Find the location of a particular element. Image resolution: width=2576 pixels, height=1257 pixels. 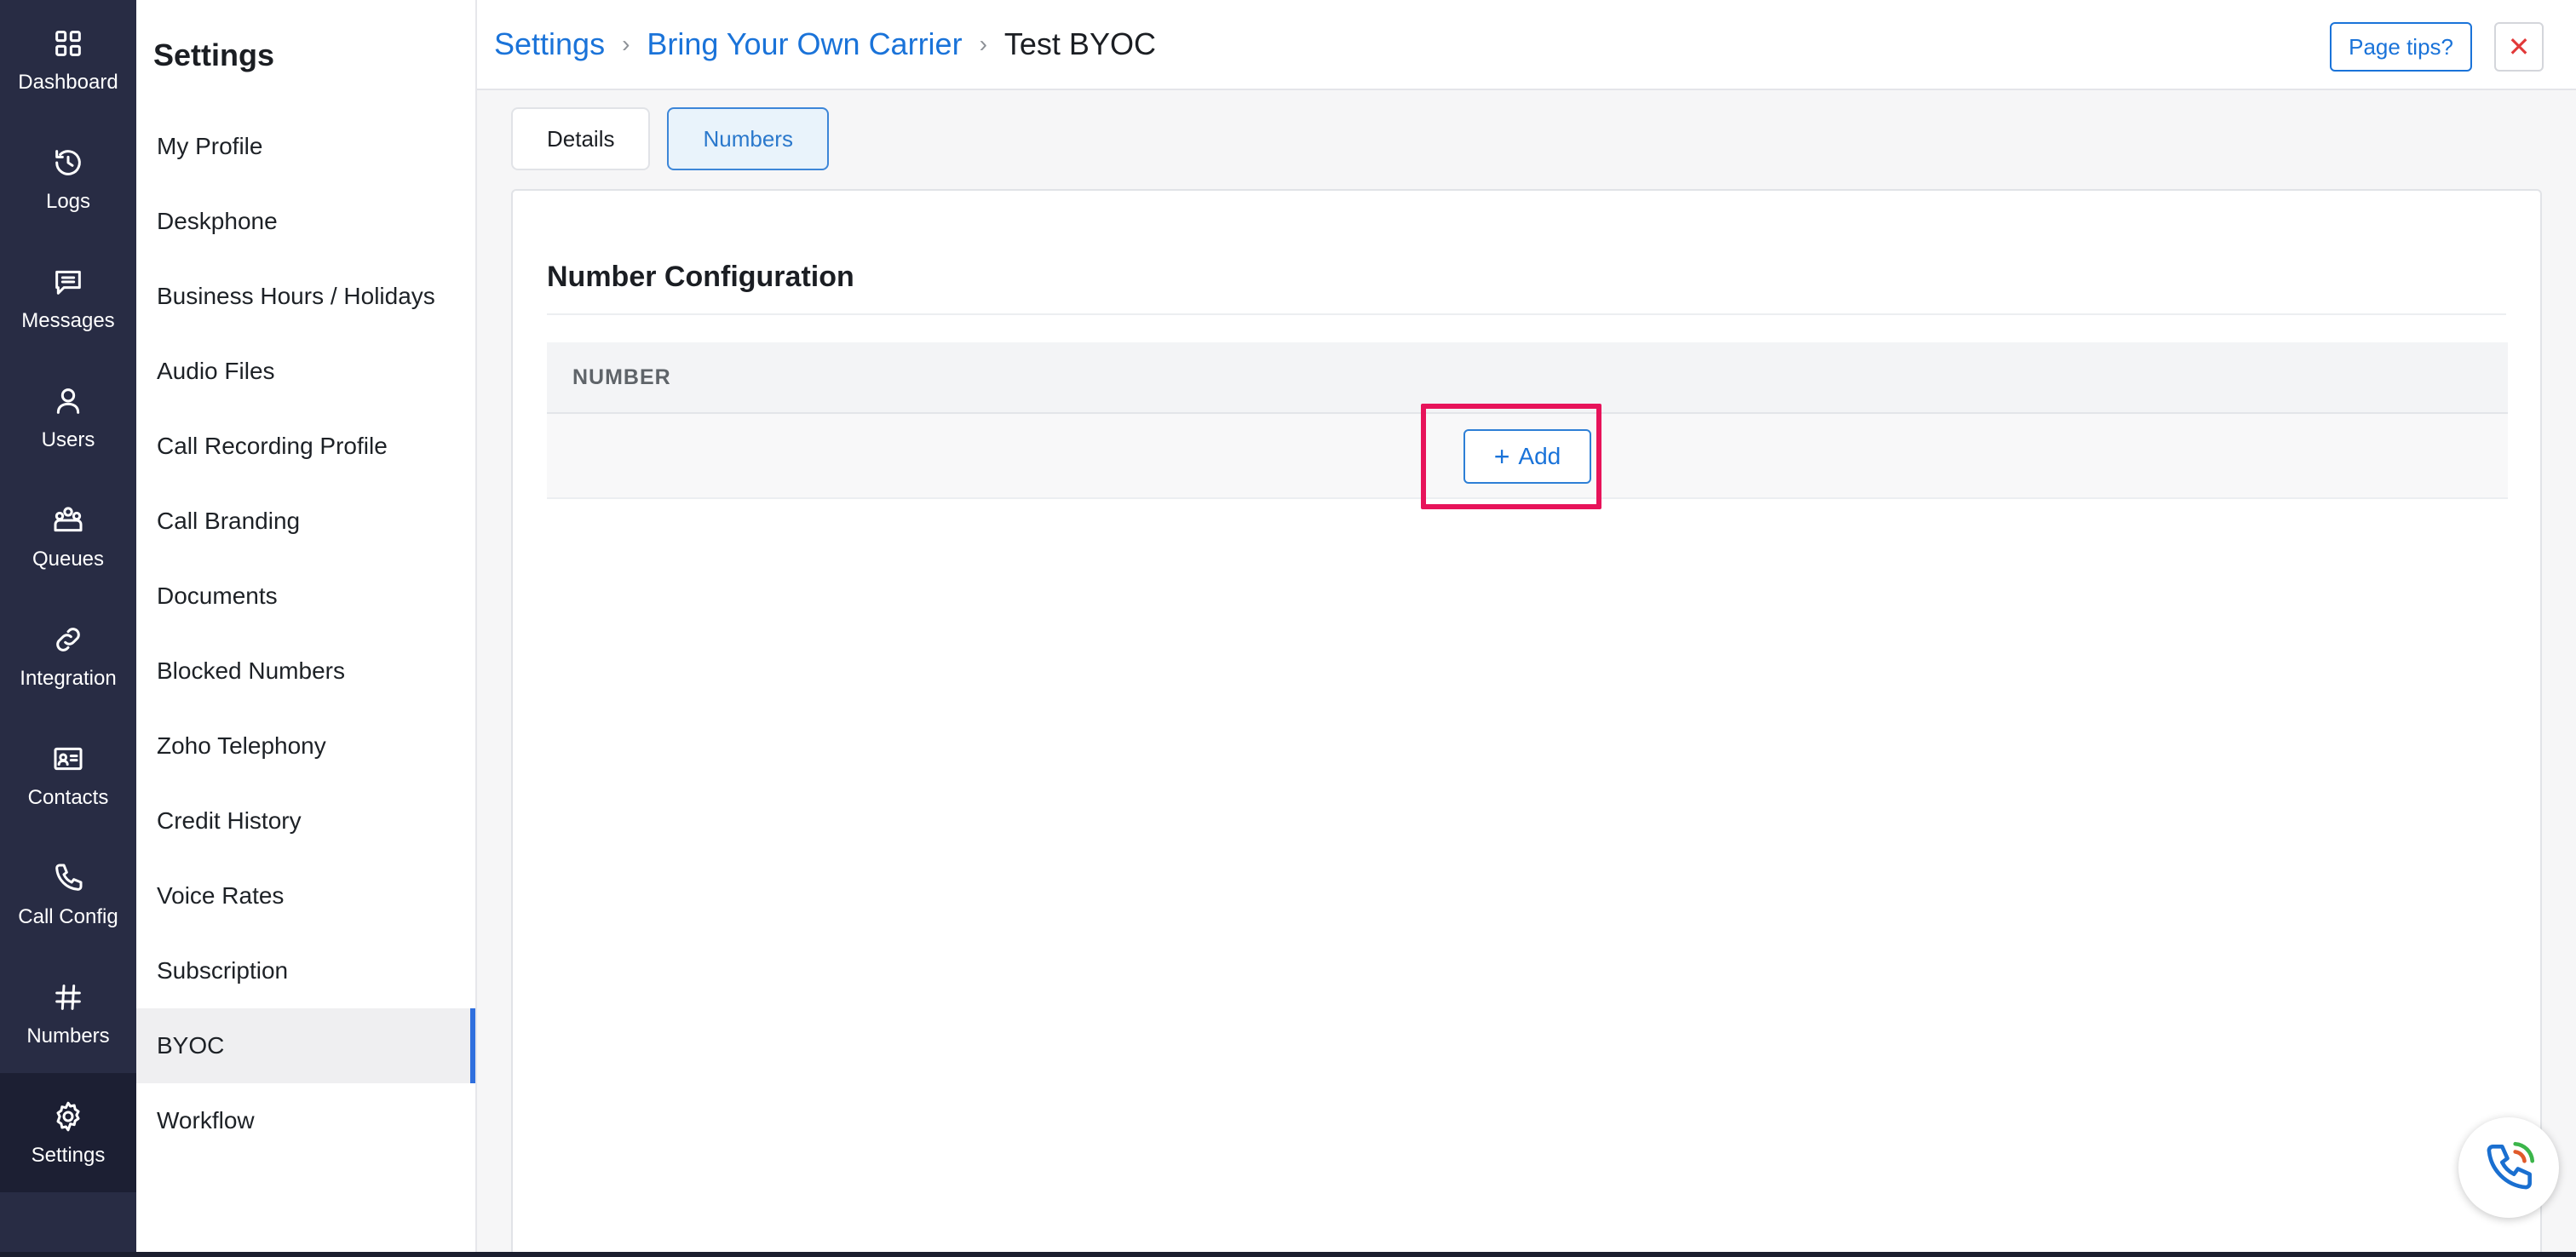

numbers-table: NUMBER + Add is located at coordinates (1528, 425).